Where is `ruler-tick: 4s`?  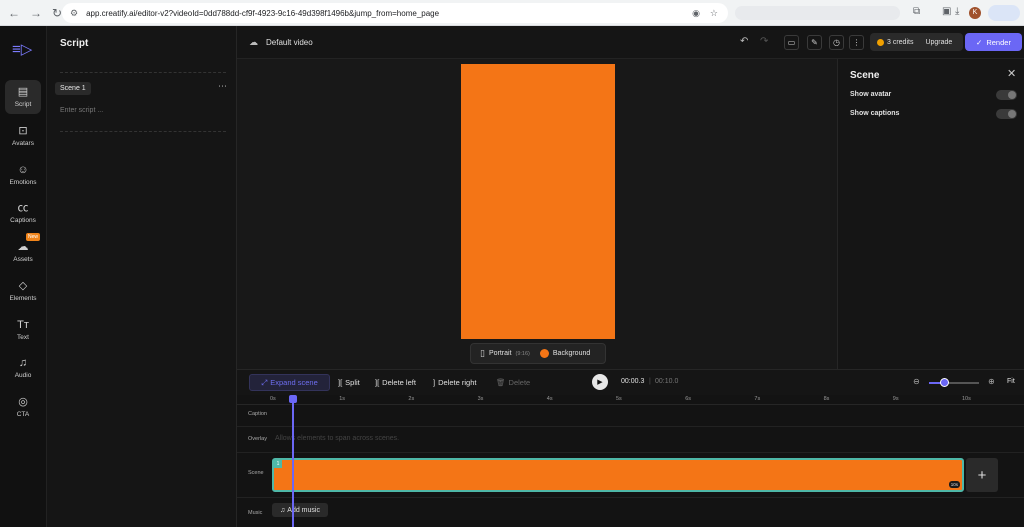 ruler-tick: 4s is located at coordinates (549, 399).